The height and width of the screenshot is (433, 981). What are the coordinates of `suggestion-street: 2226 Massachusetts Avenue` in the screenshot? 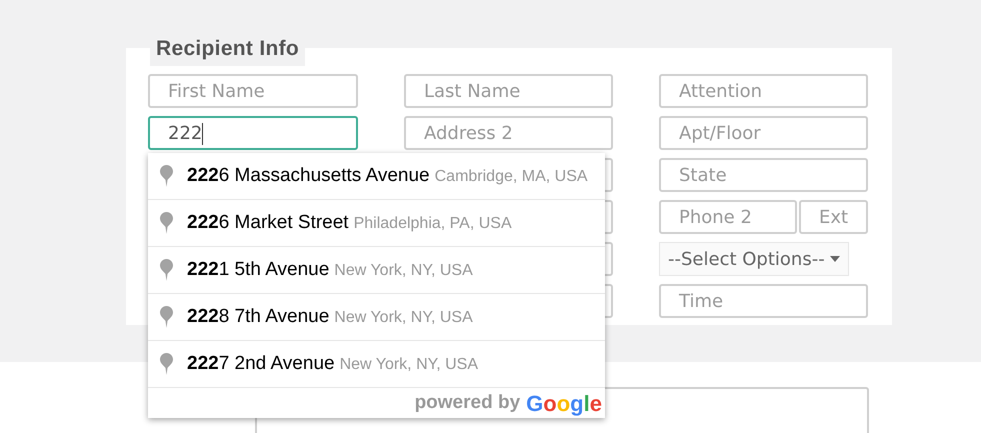 It's located at (308, 176).